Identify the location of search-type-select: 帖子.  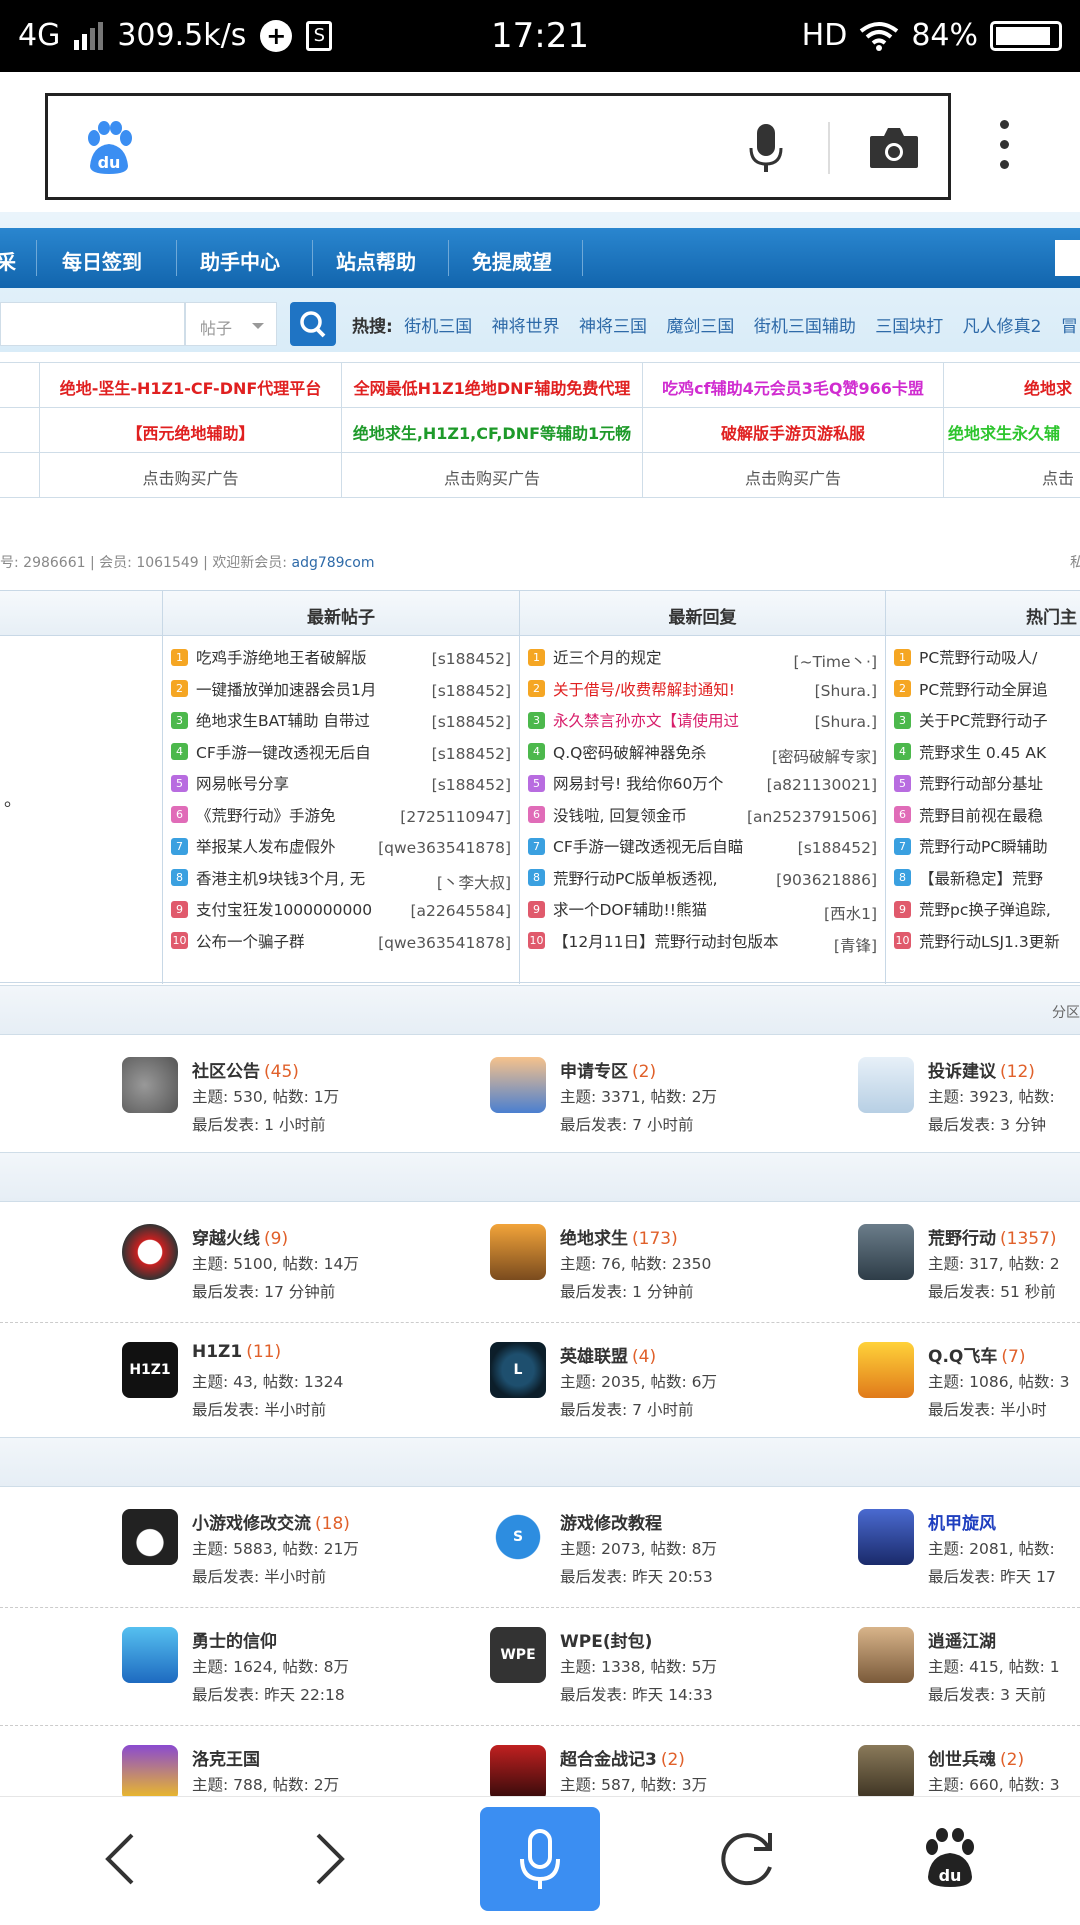
(231, 324).